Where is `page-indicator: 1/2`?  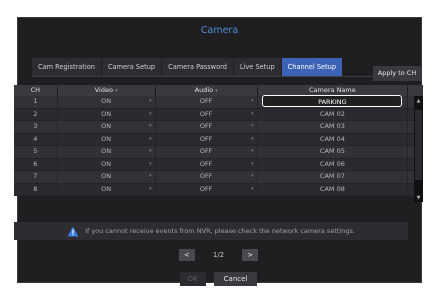
page-indicator: 1/2 is located at coordinates (218, 255).